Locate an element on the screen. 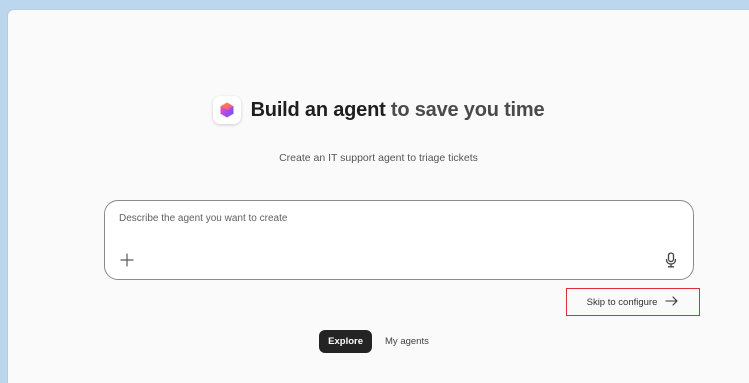 This screenshot has height=383, width=749. microphone-icon is located at coordinates (671, 260).